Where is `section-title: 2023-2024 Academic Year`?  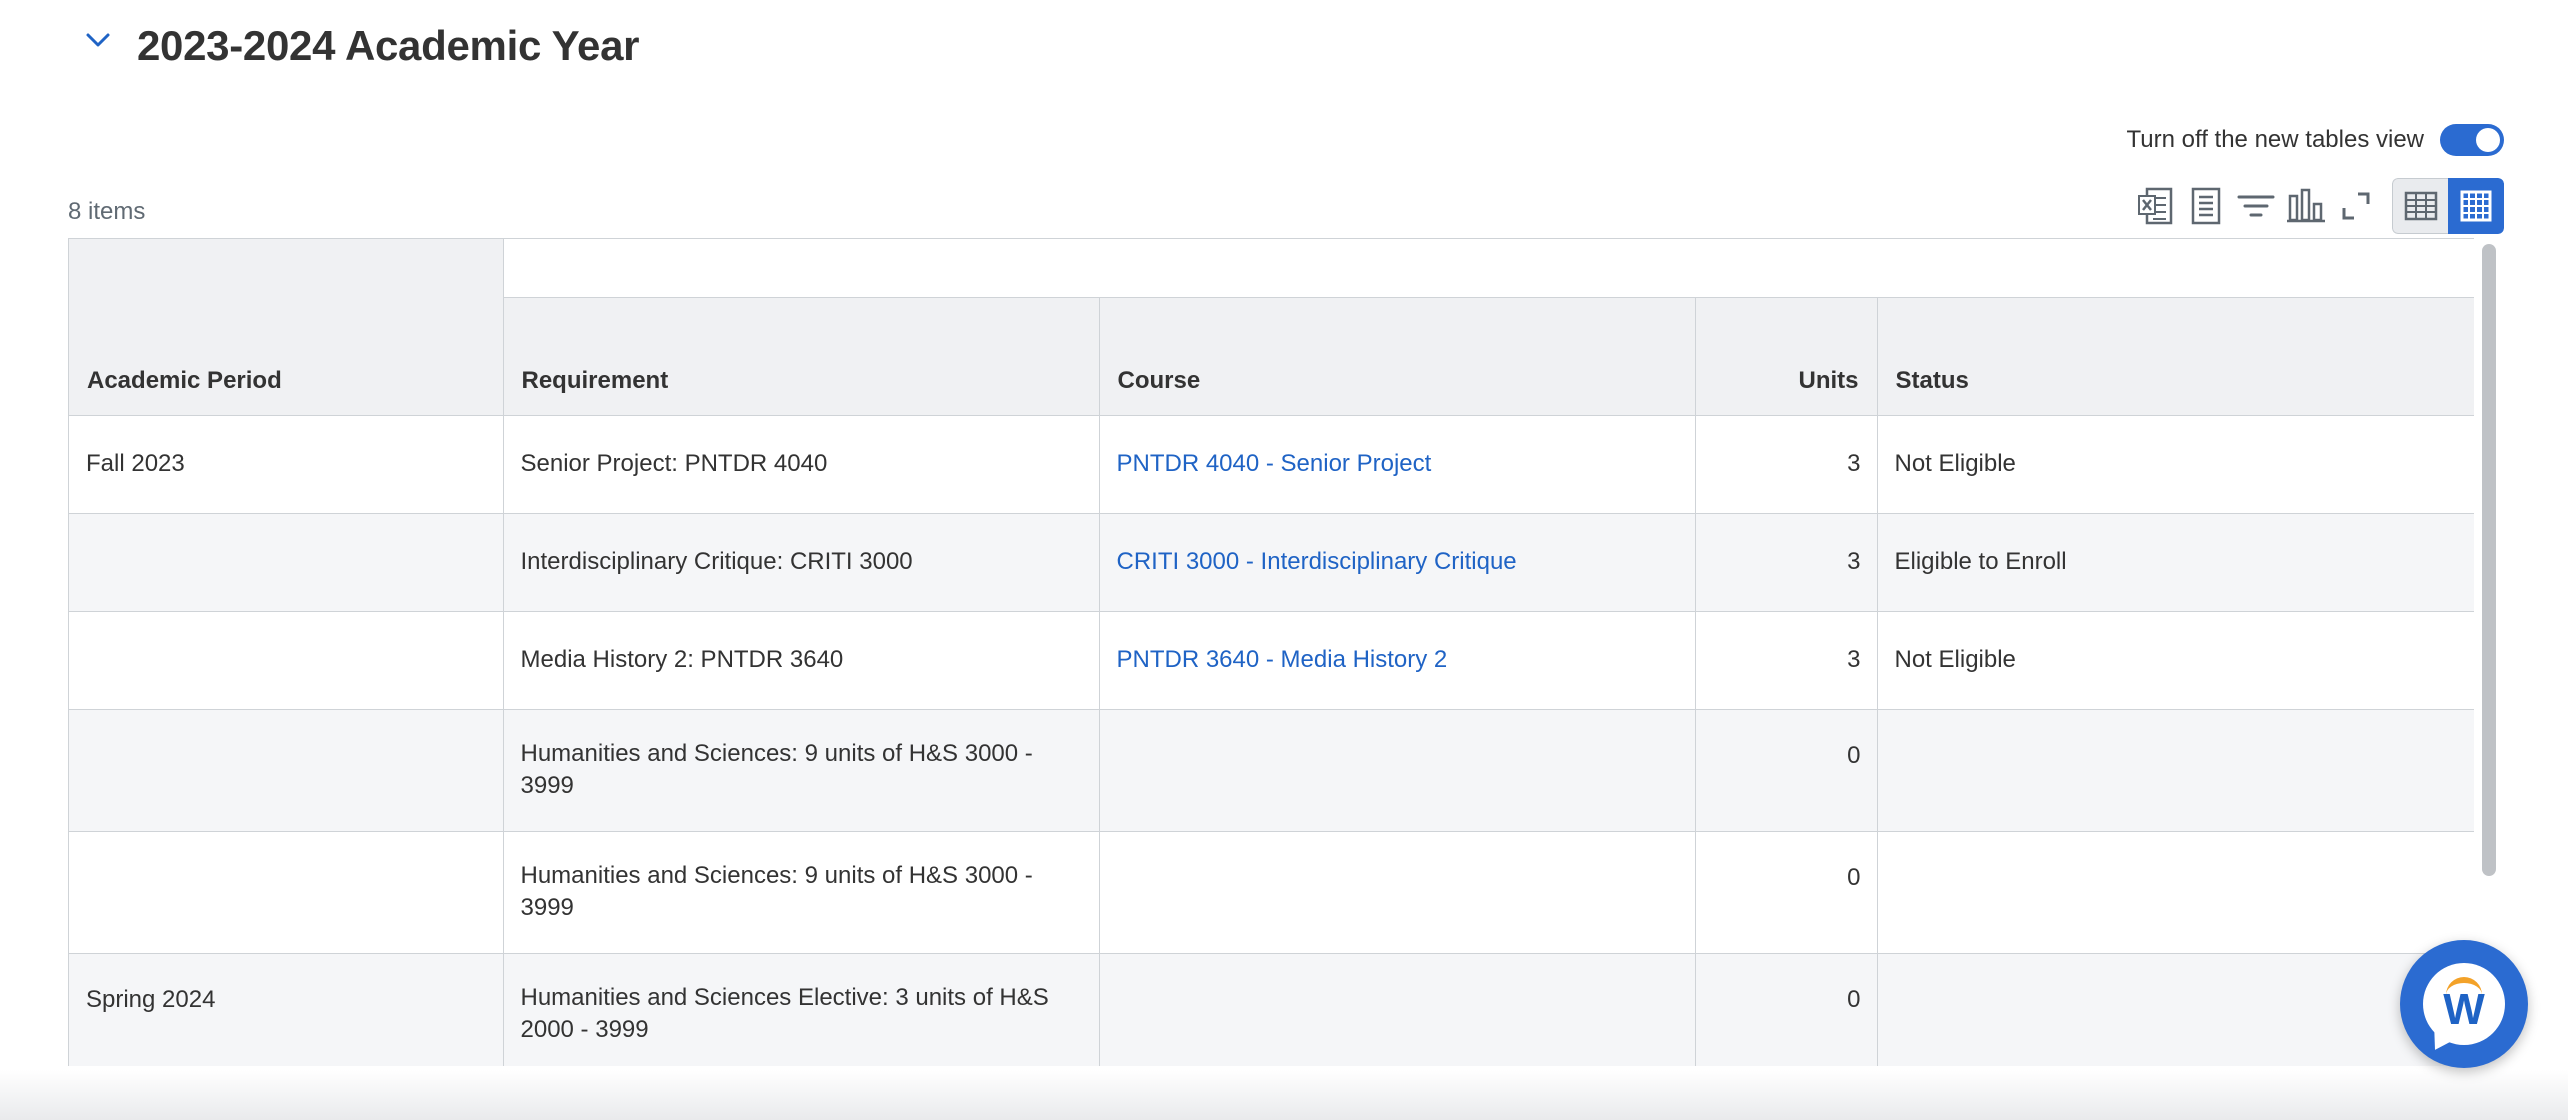 section-title: 2023-2024 Academic Year is located at coordinates (388, 45).